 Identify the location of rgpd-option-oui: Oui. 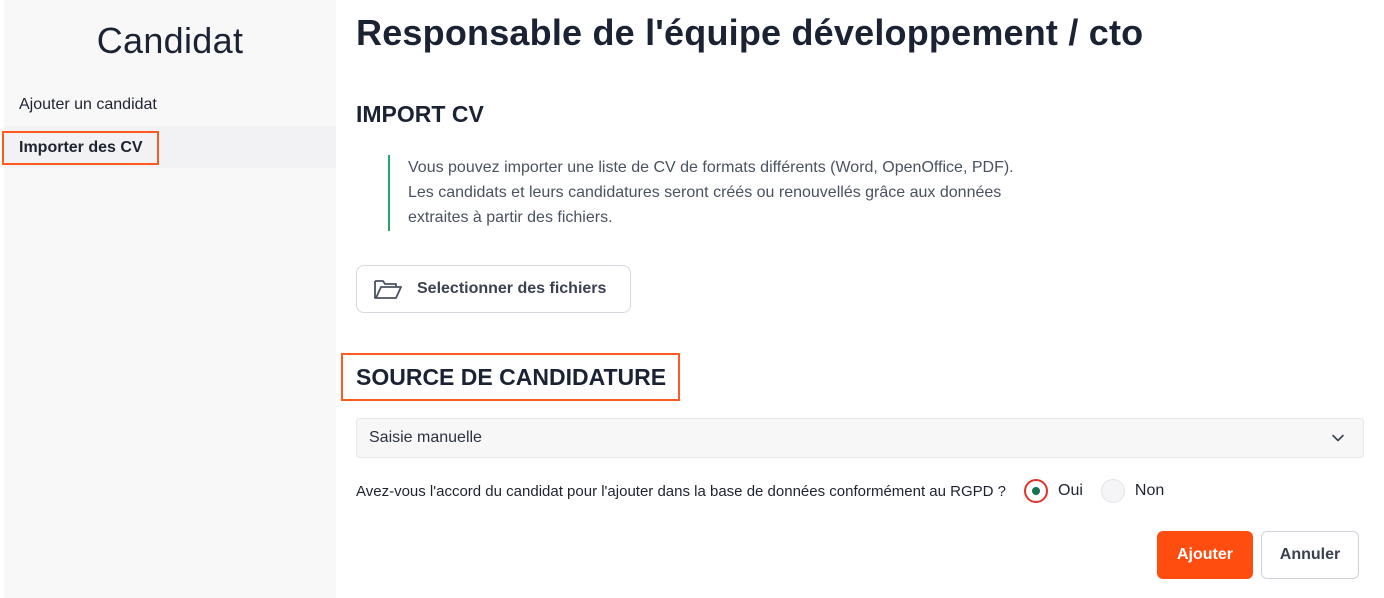
(1053, 491).